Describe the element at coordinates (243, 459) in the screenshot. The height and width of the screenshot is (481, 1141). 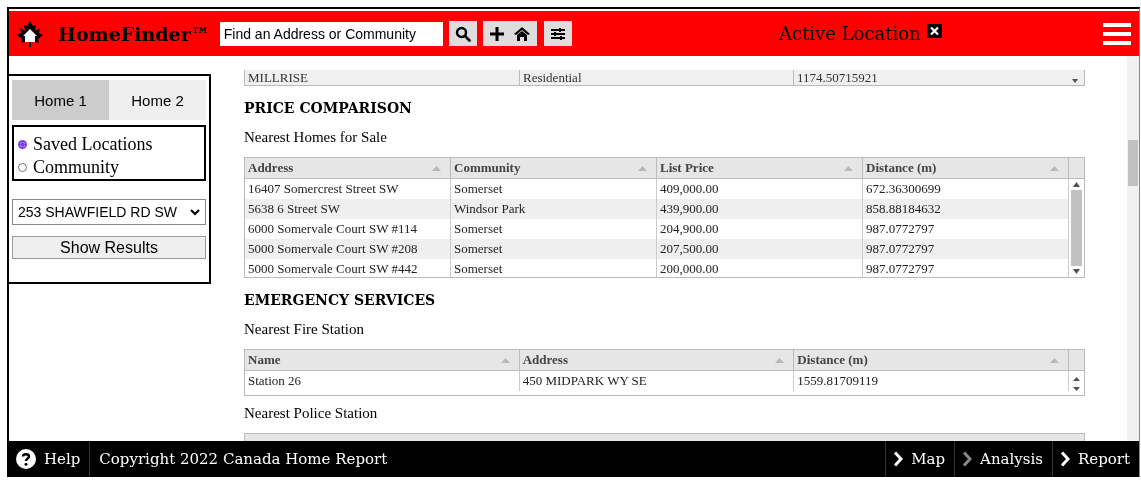
I see `copyright-text: Copyright 2022 Canada Home Report` at that location.